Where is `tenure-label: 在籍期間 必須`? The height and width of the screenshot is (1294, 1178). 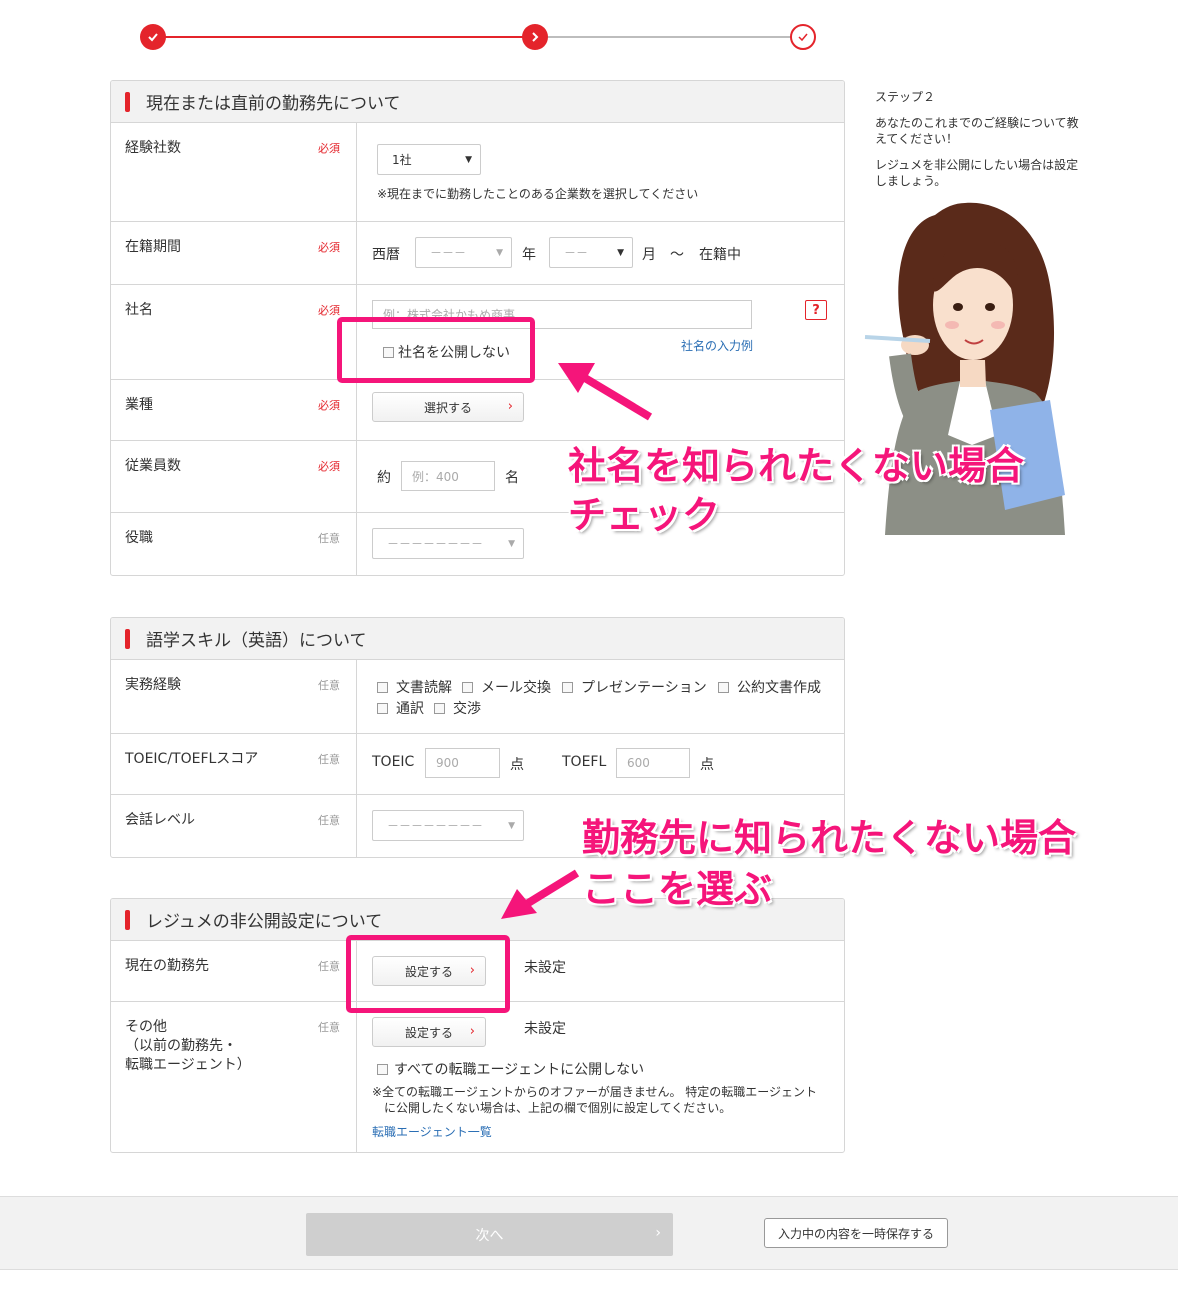 tenure-label: 在籍期間 必須 is located at coordinates (234, 253).